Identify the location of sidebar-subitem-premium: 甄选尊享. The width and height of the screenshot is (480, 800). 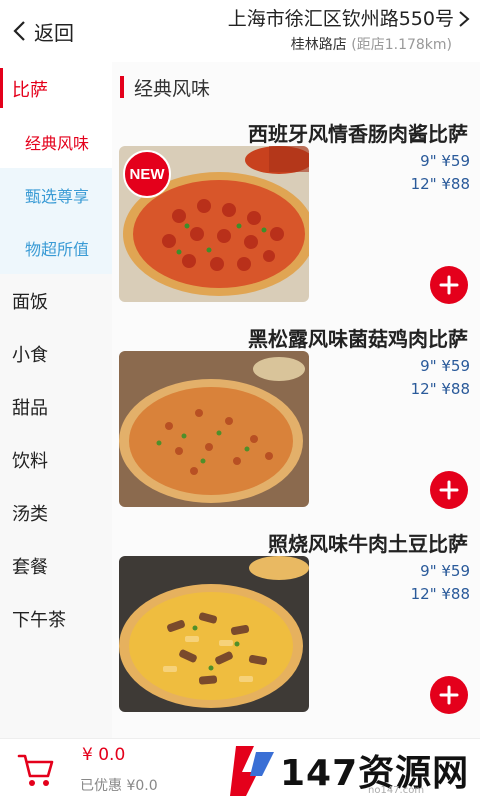
(56, 194).